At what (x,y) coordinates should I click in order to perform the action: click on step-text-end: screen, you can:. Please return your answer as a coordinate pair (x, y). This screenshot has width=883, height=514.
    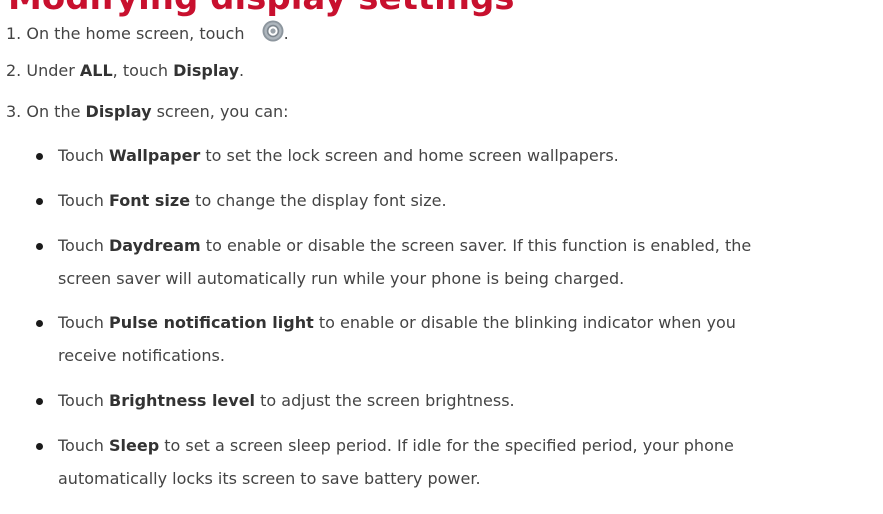
    Looking at the image, I should click on (222, 111).